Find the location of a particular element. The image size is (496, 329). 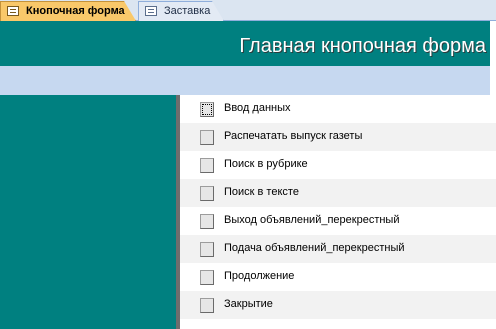

menu-item-continue: Продолжение is located at coordinates (338, 277).